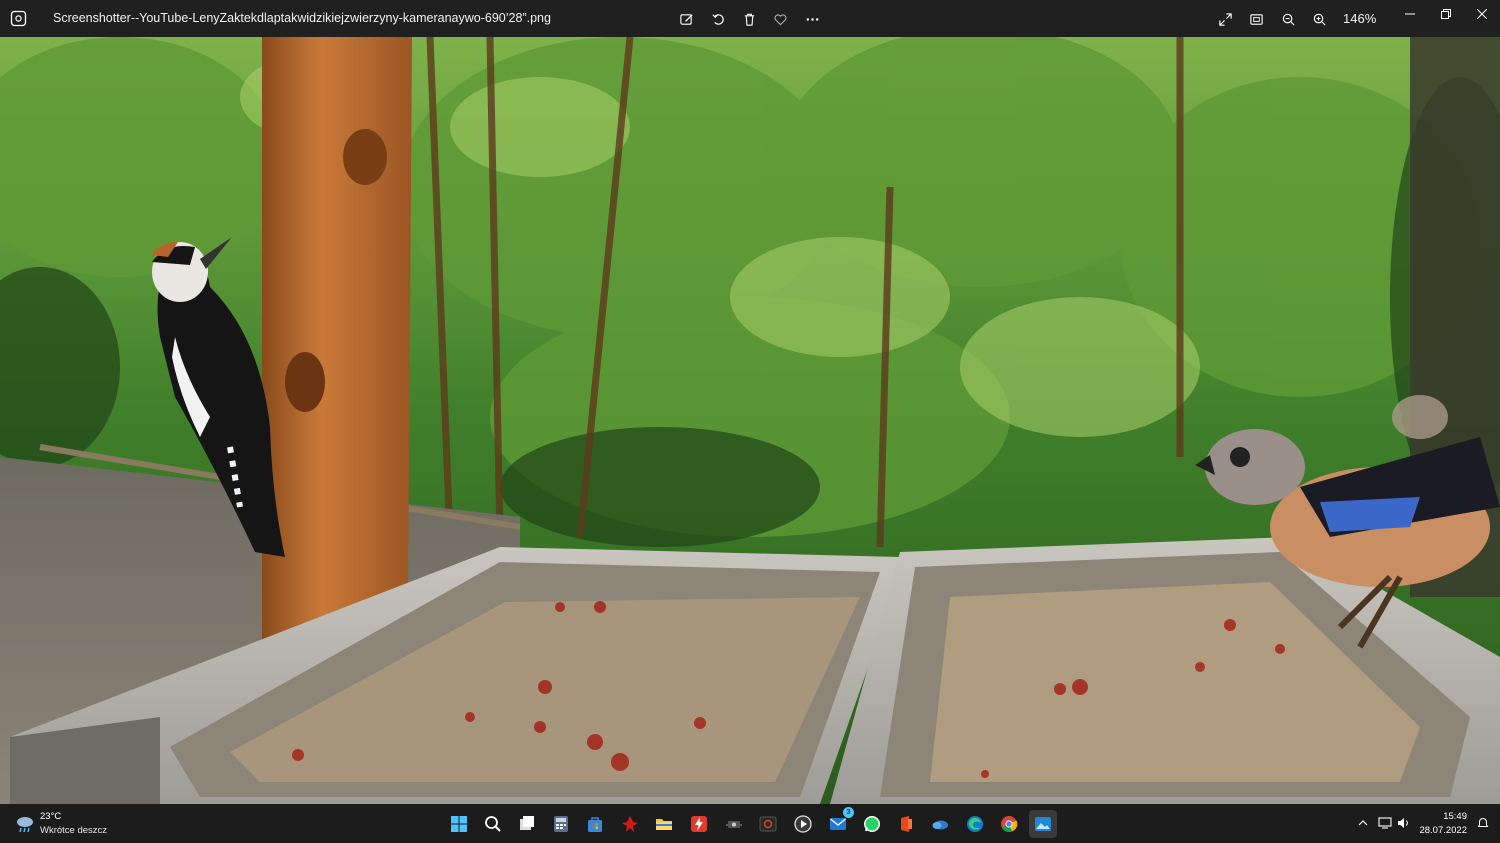  What do you see at coordinates (872, 824) in the screenshot?
I see `whatsapp-icon` at bounding box center [872, 824].